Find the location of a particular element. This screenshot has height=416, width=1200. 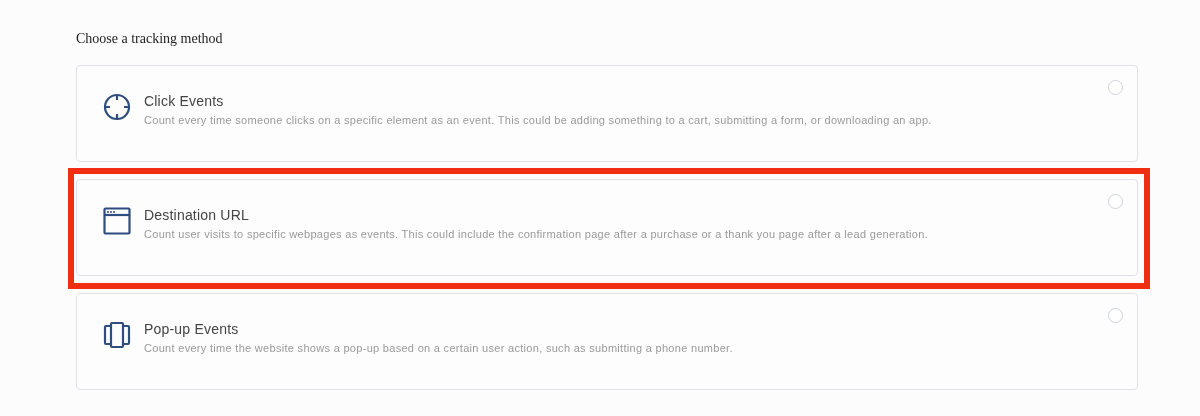

panels-icon is located at coordinates (117, 335).